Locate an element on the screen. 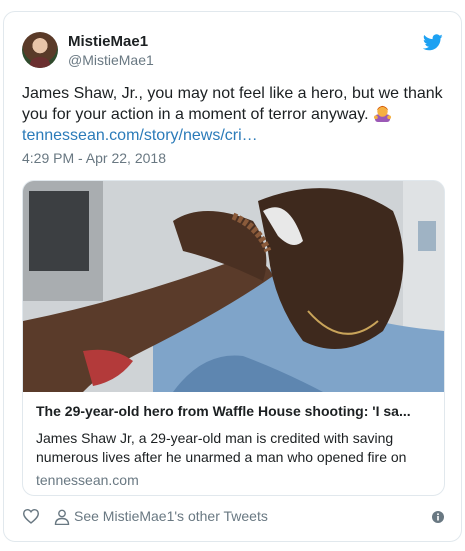 The image size is (465, 551). info-icon is located at coordinates (438, 517).